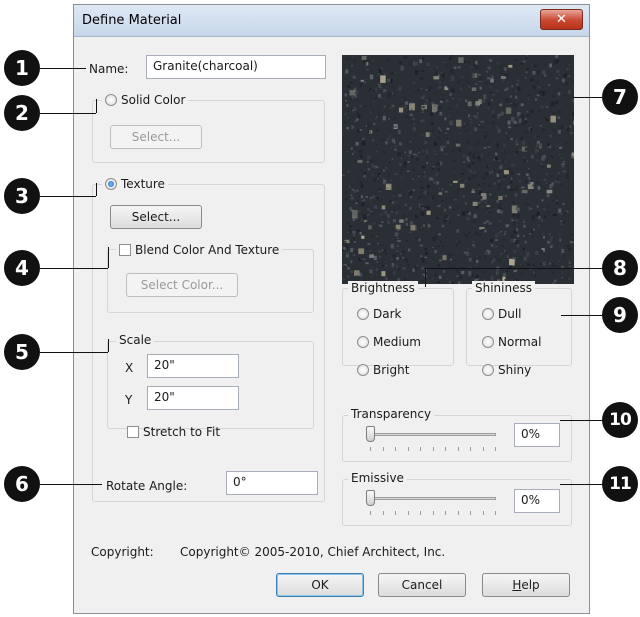 The image size is (640, 617). I want to click on help-button: Help, so click(526, 585).